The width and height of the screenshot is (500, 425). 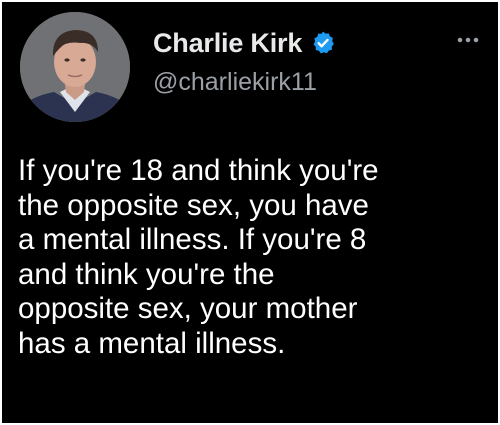 I want to click on author-display-name: Charlie Kirk, so click(x=227, y=43).